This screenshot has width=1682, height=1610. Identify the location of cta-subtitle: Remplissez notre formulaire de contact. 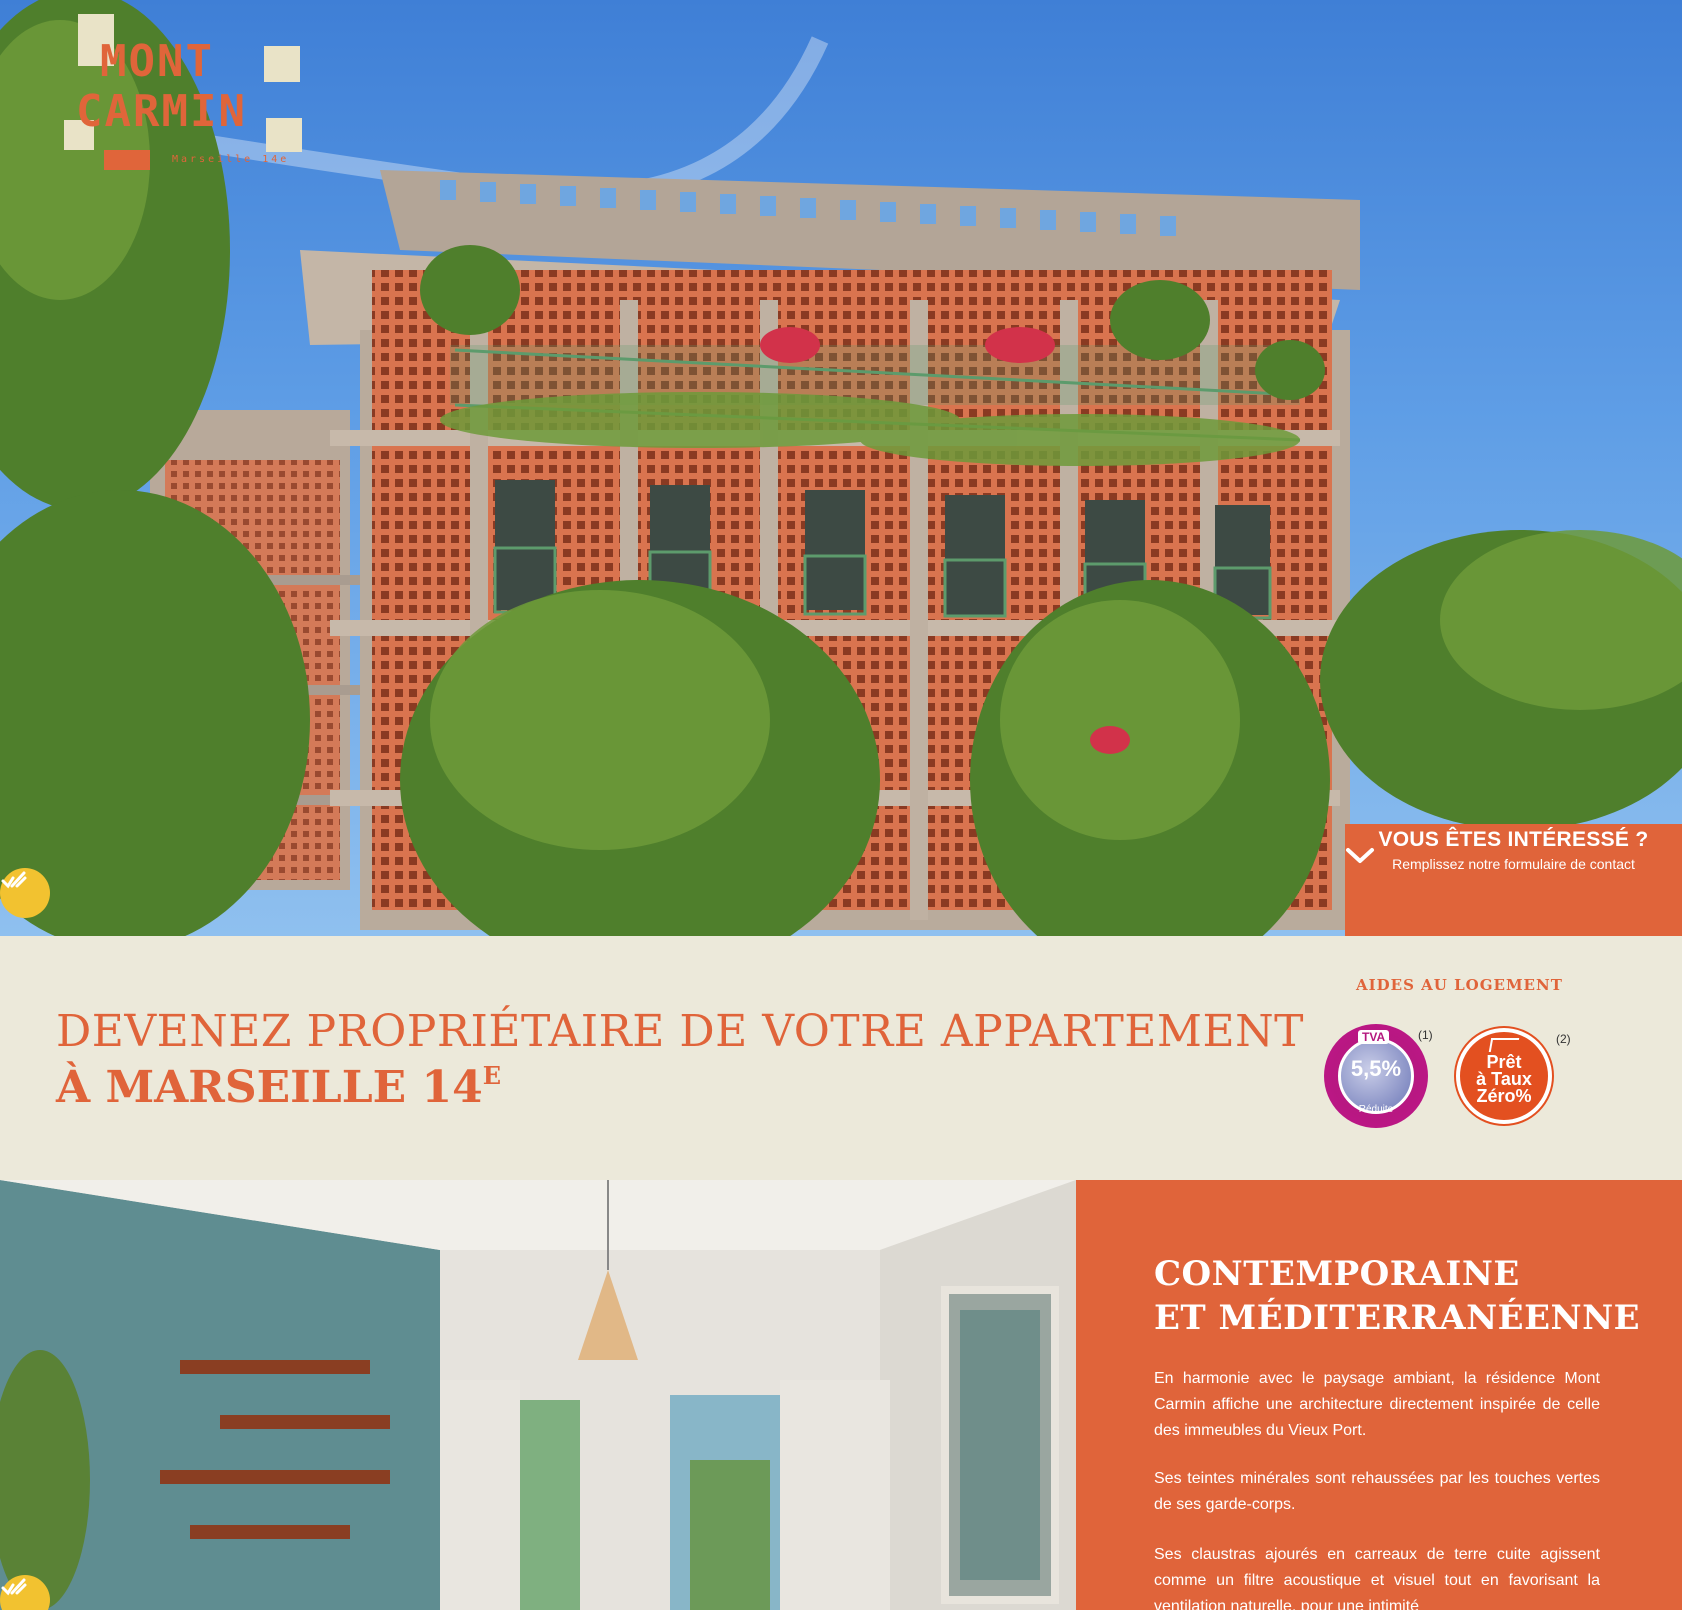
(1513, 864).